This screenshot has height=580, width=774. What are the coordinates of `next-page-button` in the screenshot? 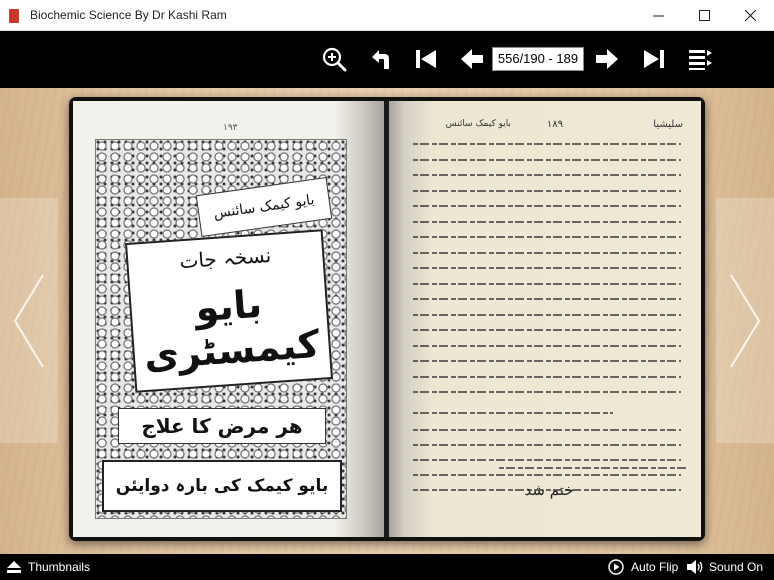 It's located at (607, 59).